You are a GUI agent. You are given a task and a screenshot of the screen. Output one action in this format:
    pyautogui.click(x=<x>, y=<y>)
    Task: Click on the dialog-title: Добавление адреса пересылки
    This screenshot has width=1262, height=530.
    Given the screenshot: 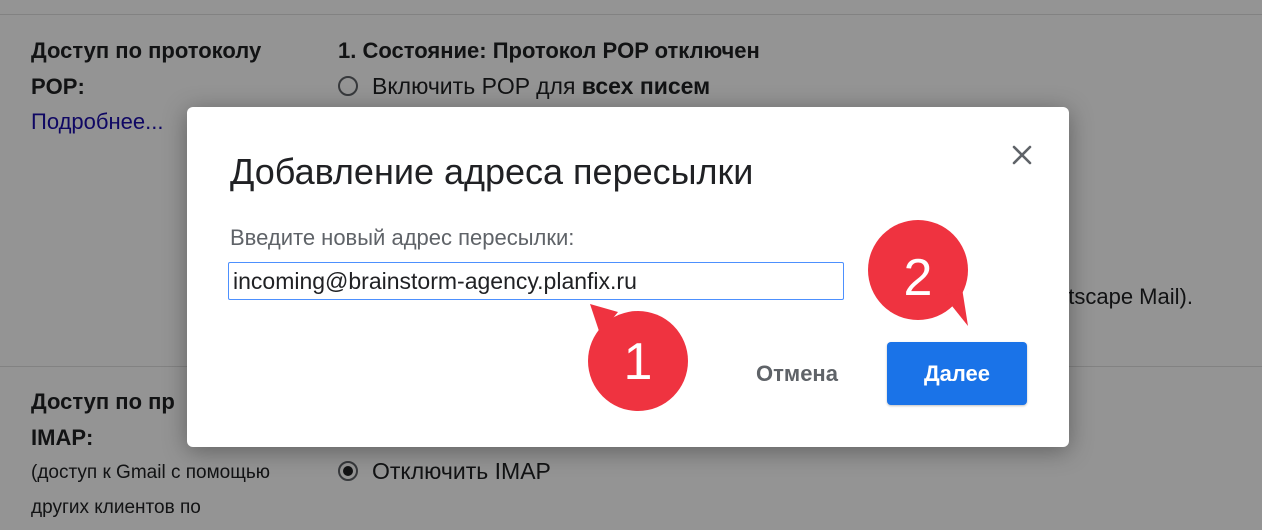 What is the action you would take?
    pyautogui.click(x=492, y=171)
    